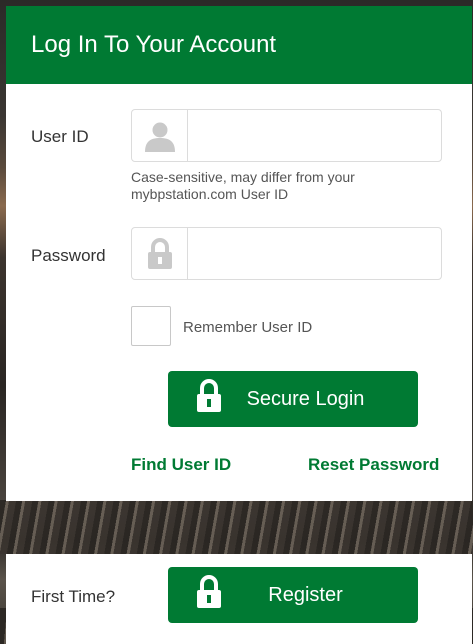 The width and height of the screenshot is (473, 644). I want to click on remember-label: Remember User ID, so click(248, 327).